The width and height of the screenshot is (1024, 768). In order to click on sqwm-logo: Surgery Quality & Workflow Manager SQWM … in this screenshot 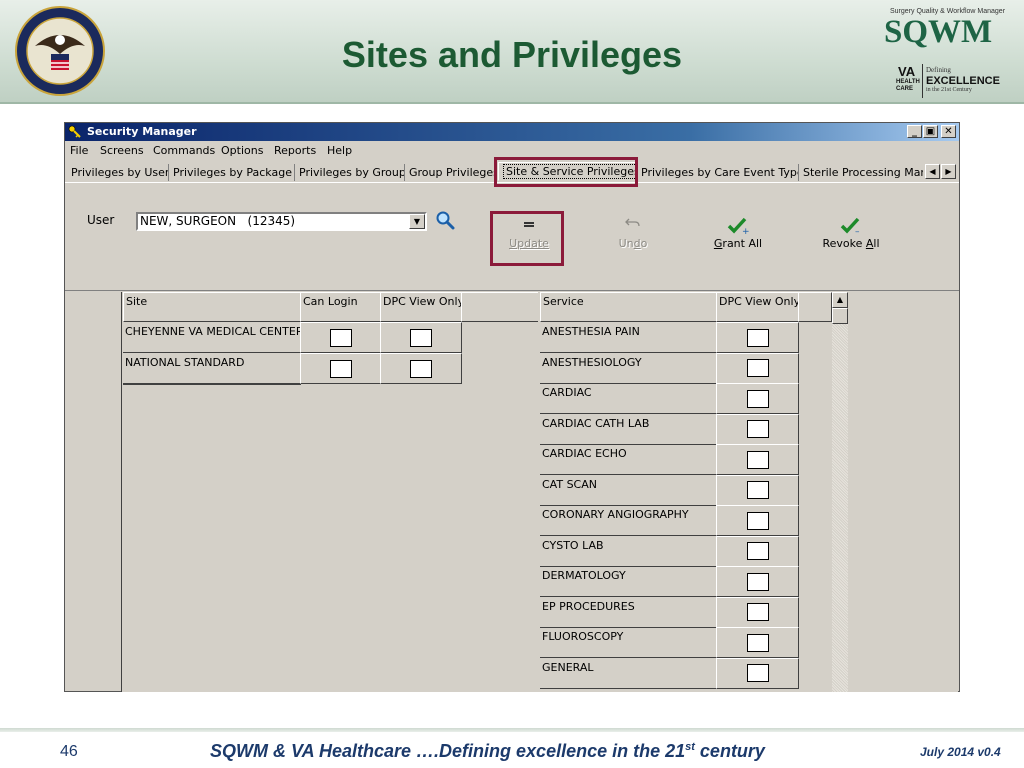, I will do `click(948, 52)`.